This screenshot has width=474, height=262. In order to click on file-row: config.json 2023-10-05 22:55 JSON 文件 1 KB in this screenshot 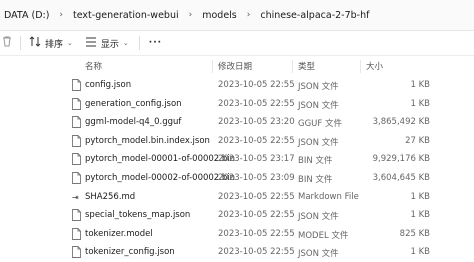, I will do `click(237, 85)`.